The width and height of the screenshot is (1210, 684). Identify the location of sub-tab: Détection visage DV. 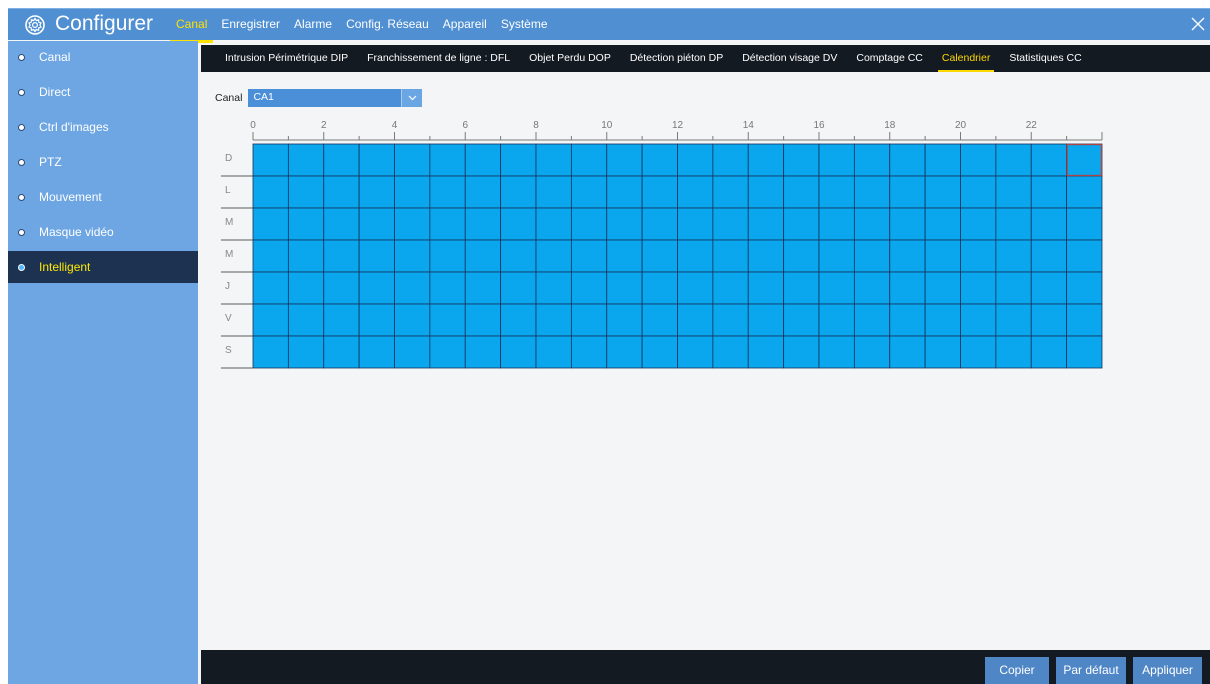
(789, 58).